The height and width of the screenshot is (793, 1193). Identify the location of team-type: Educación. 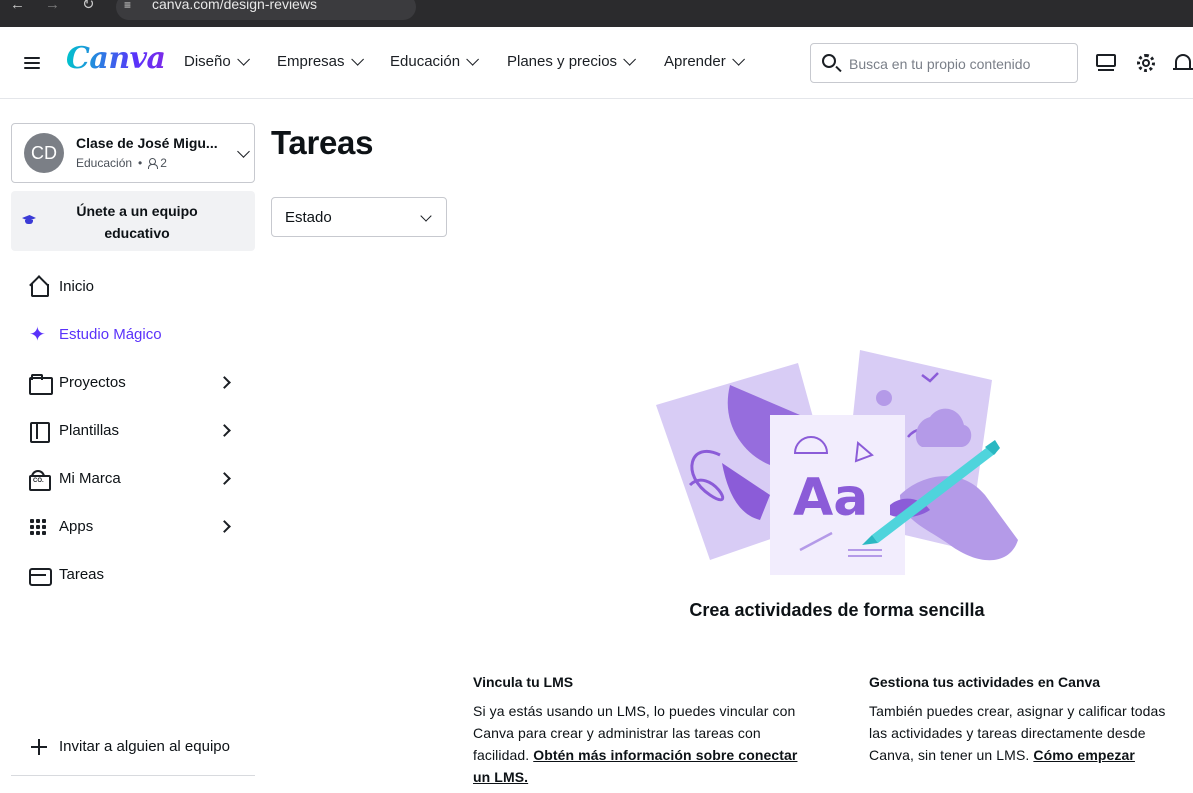
(104, 163).